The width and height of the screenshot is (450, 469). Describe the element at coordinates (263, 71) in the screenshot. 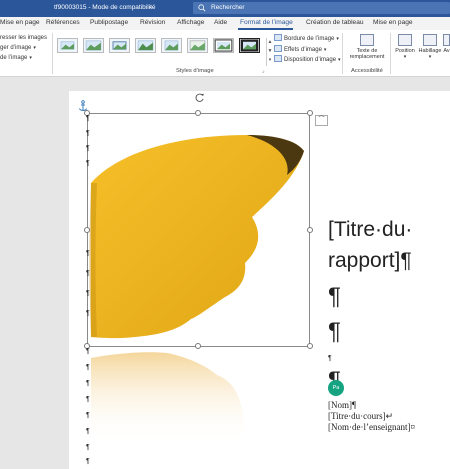

I see `dialog-launcher-icon: ⌟` at that location.